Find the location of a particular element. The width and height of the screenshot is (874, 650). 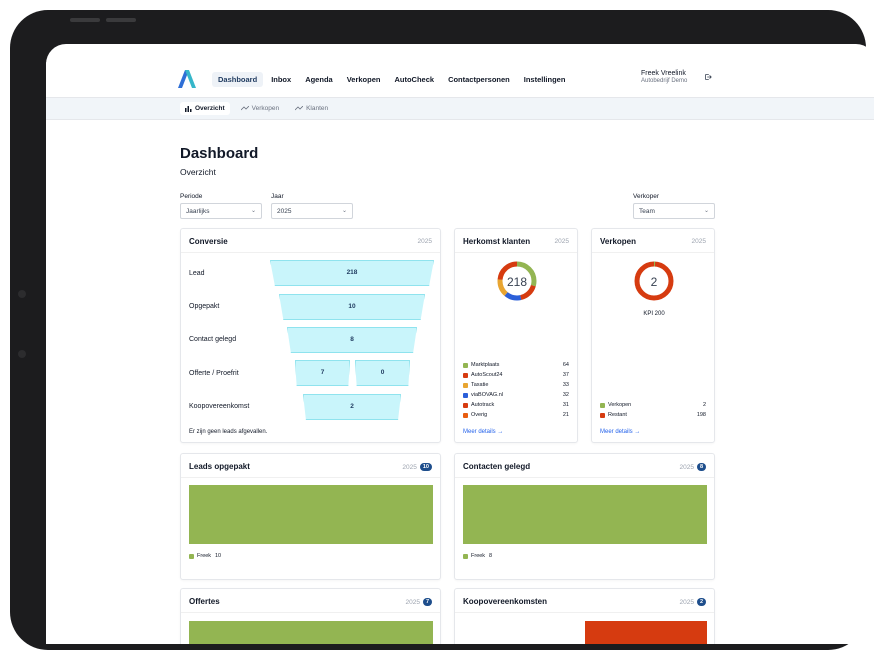

legend-name: Freek is located at coordinates (204, 556).